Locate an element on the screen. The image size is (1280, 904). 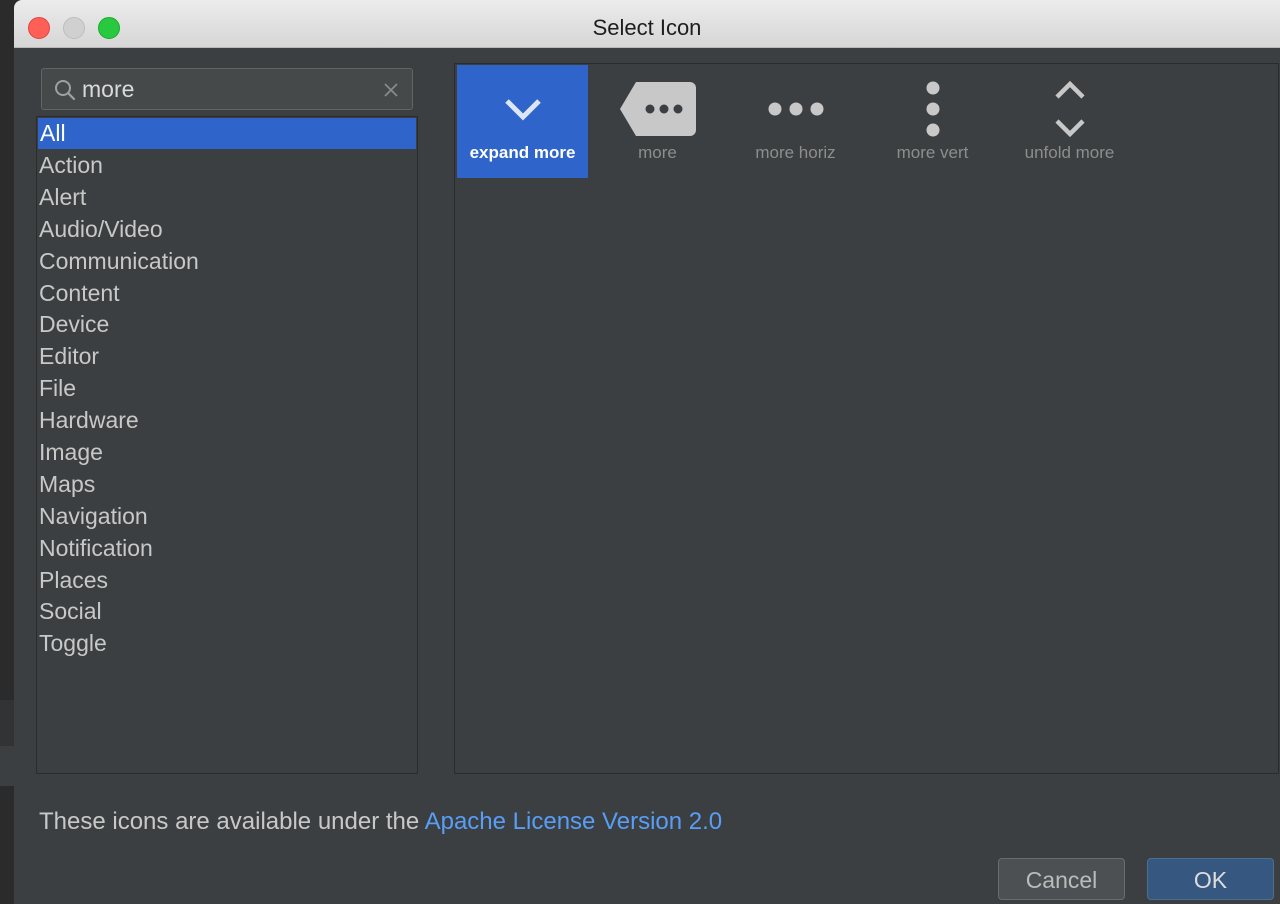
background-editor is located at coordinates (7, 452).